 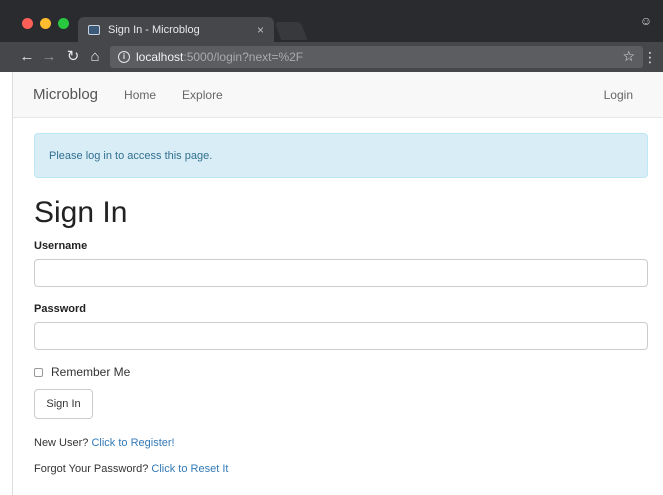 What do you see at coordinates (291, 31) in the screenshot?
I see `new-tab-button` at bounding box center [291, 31].